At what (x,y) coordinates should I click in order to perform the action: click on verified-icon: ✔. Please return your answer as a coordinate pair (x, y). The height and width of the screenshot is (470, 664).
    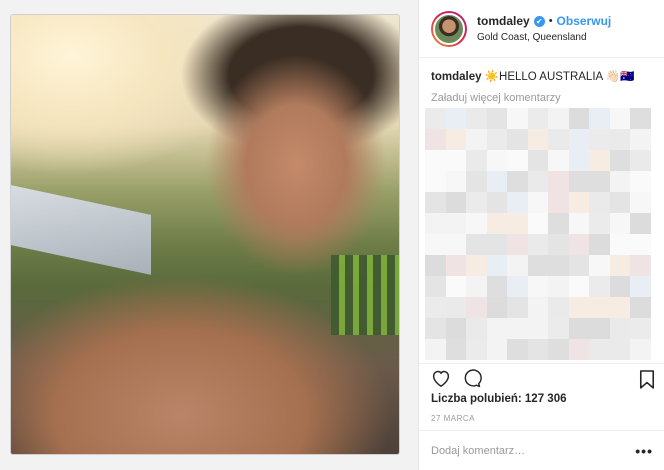
    Looking at the image, I should click on (539, 21).